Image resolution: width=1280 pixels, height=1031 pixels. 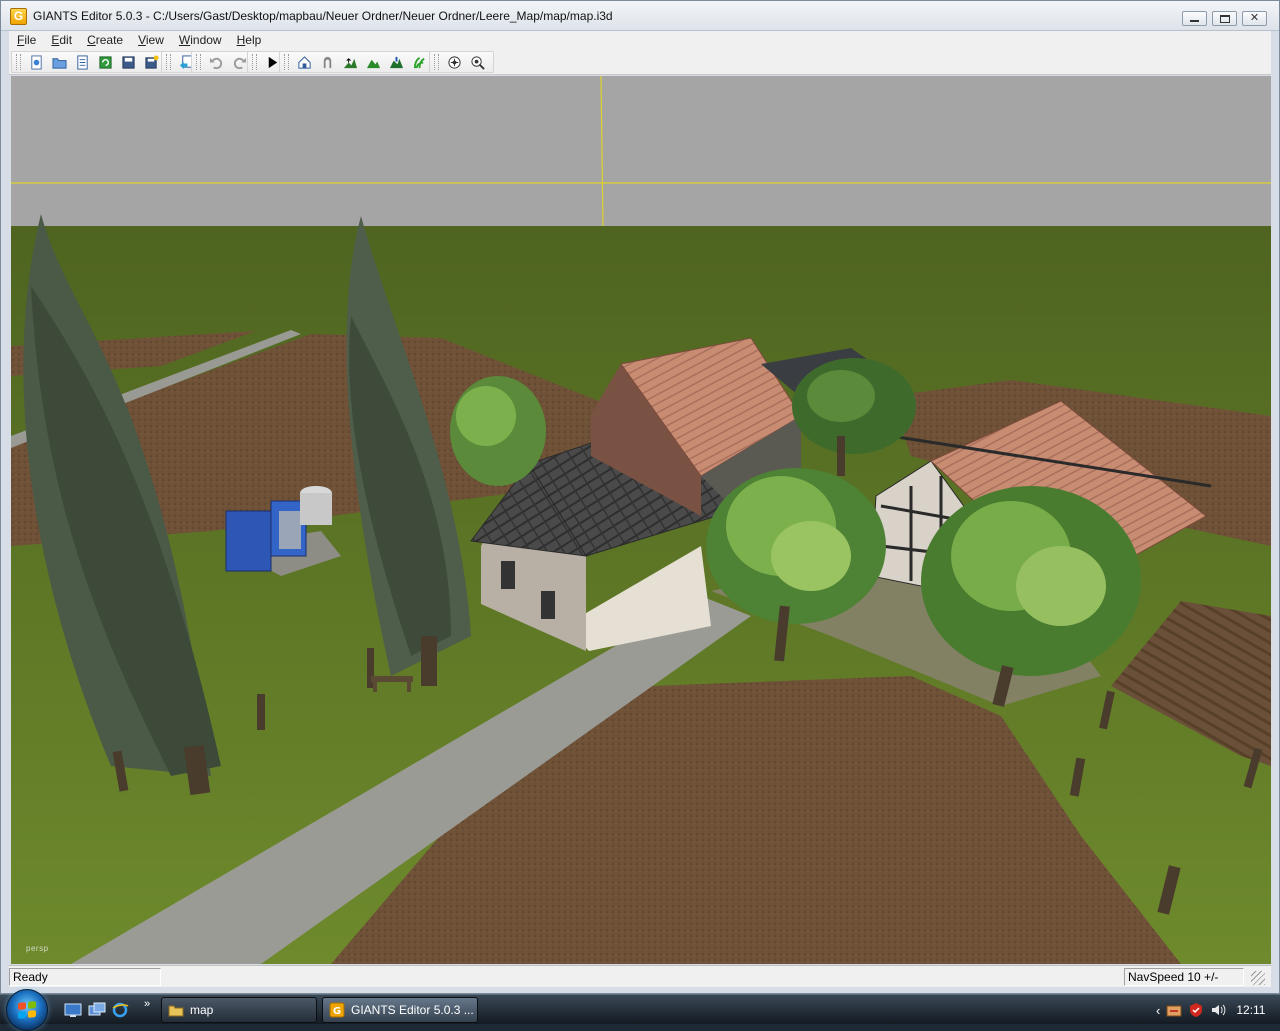 What do you see at coordinates (147, 1004) in the screenshot?
I see `quick-launch-more: »` at bounding box center [147, 1004].